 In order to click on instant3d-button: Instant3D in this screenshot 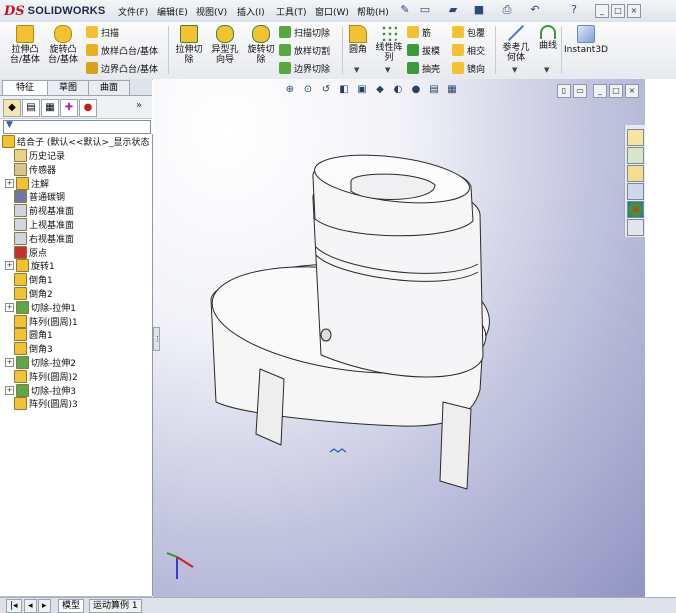, I will do `click(586, 40)`.